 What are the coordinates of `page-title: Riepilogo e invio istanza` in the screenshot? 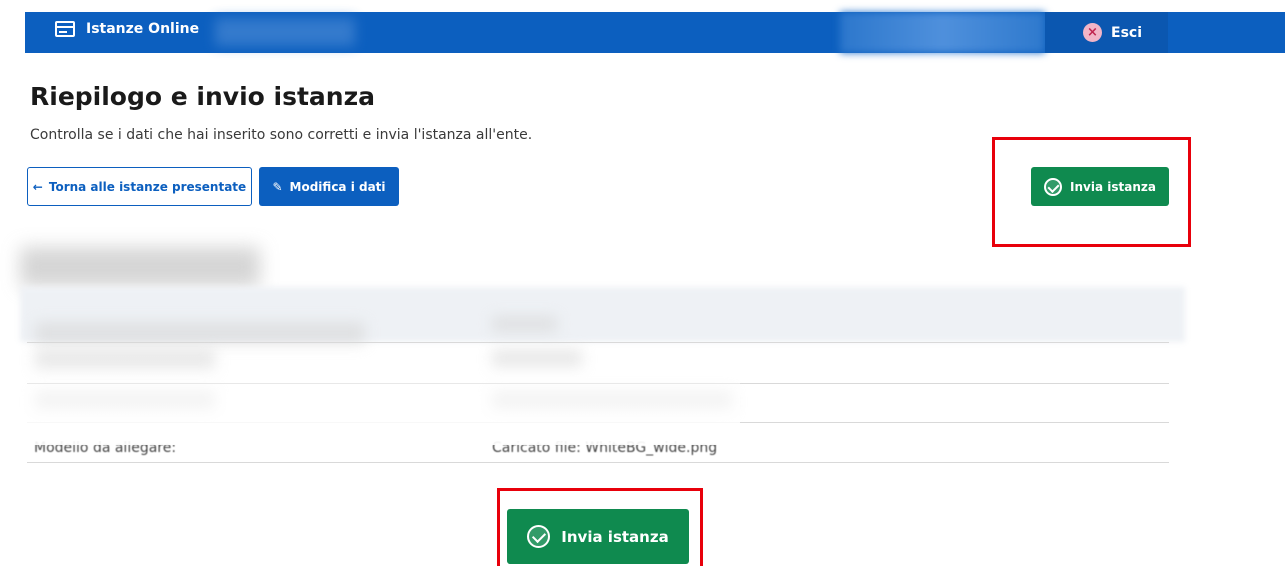 It's located at (203, 96).